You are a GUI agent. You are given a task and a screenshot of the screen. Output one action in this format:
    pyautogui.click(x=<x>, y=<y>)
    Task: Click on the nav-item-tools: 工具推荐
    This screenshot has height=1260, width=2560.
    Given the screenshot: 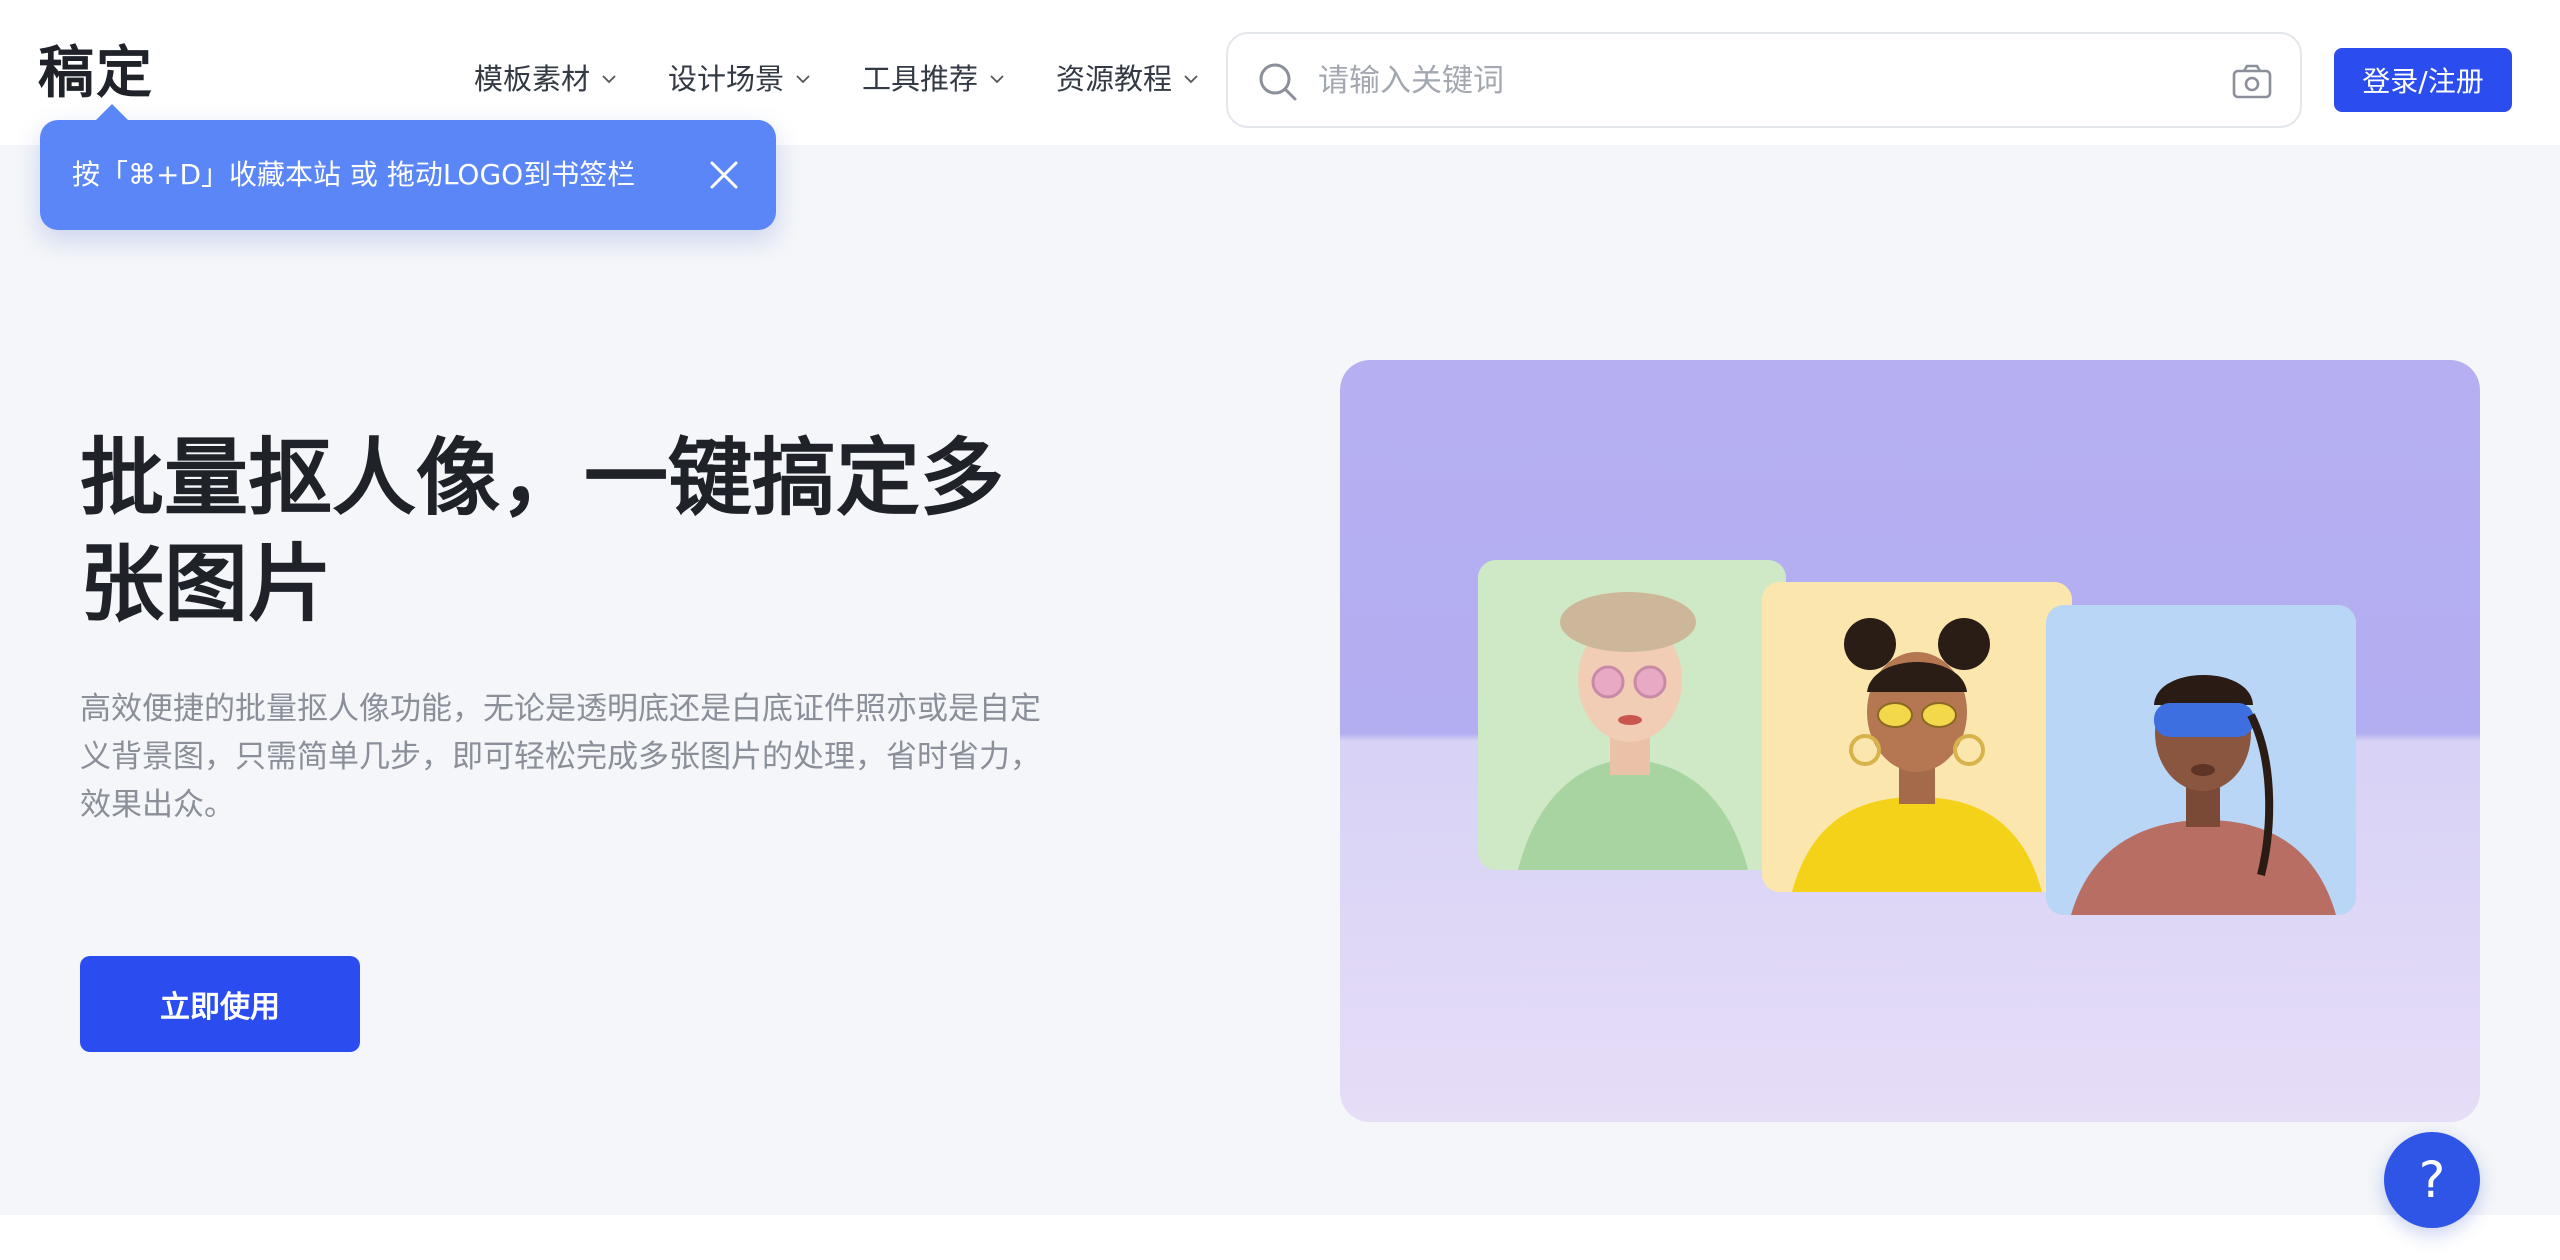 What is the action you would take?
    pyautogui.click(x=934, y=79)
    